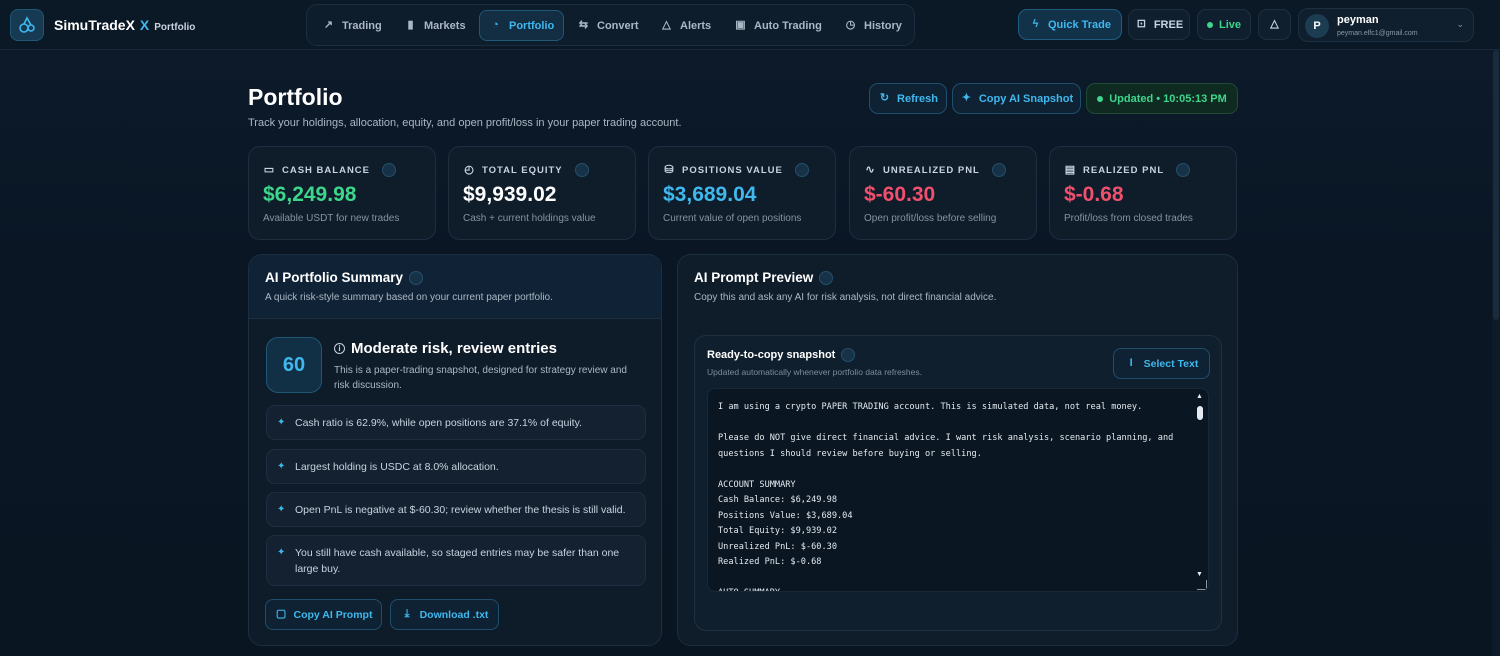 This screenshot has width=1500, height=656. What do you see at coordinates (1079, 24) in the screenshot?
I see `quick-trade-label: Quick Trade` at bounding box center [1079, 24].